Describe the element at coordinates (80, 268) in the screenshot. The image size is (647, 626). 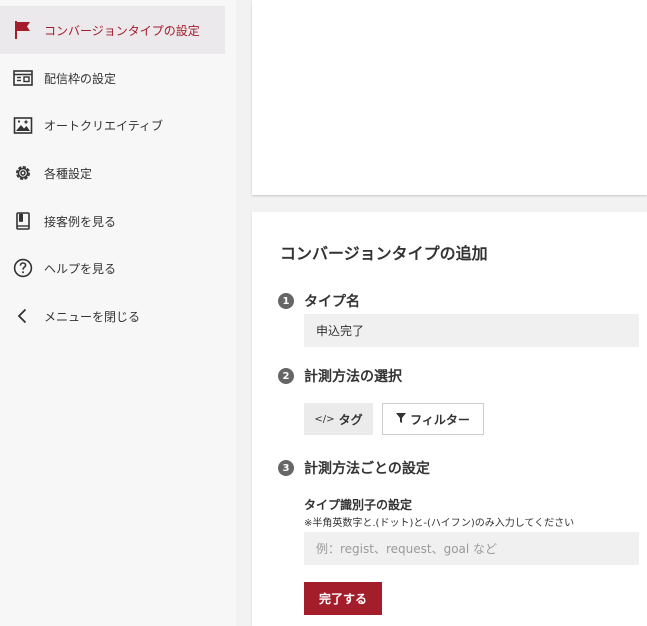
I see `sidebar-item-label: ヘルプを見る` at that location.